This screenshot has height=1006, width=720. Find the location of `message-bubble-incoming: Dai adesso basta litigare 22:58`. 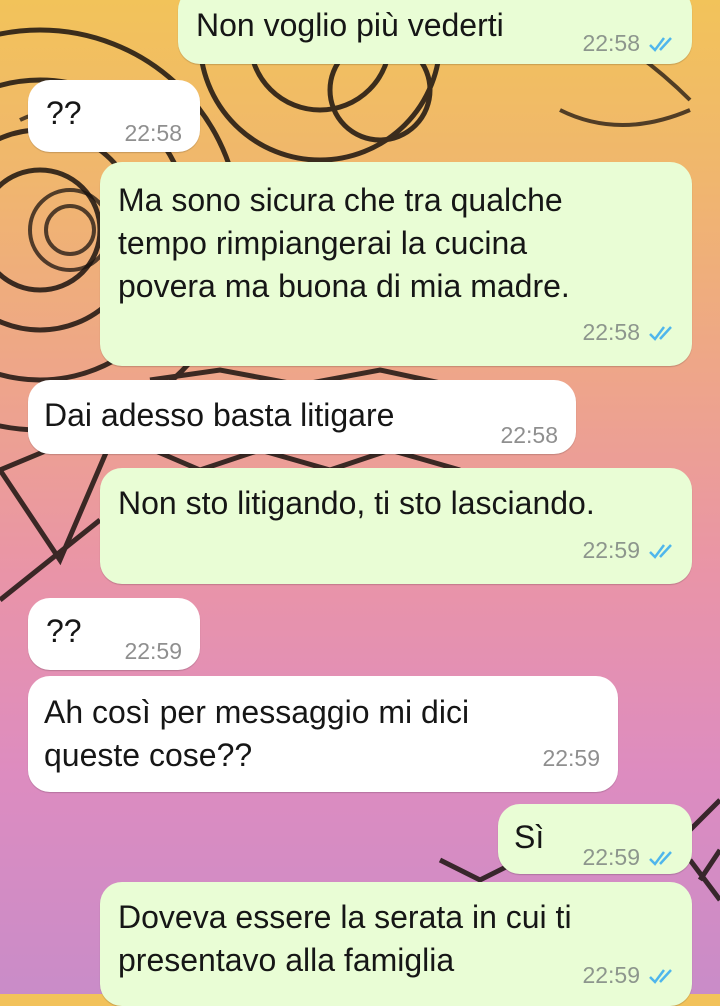

message-bubble-incoming: Dai adesso basta litigare 22:58 is located at coordinates (302, 417).